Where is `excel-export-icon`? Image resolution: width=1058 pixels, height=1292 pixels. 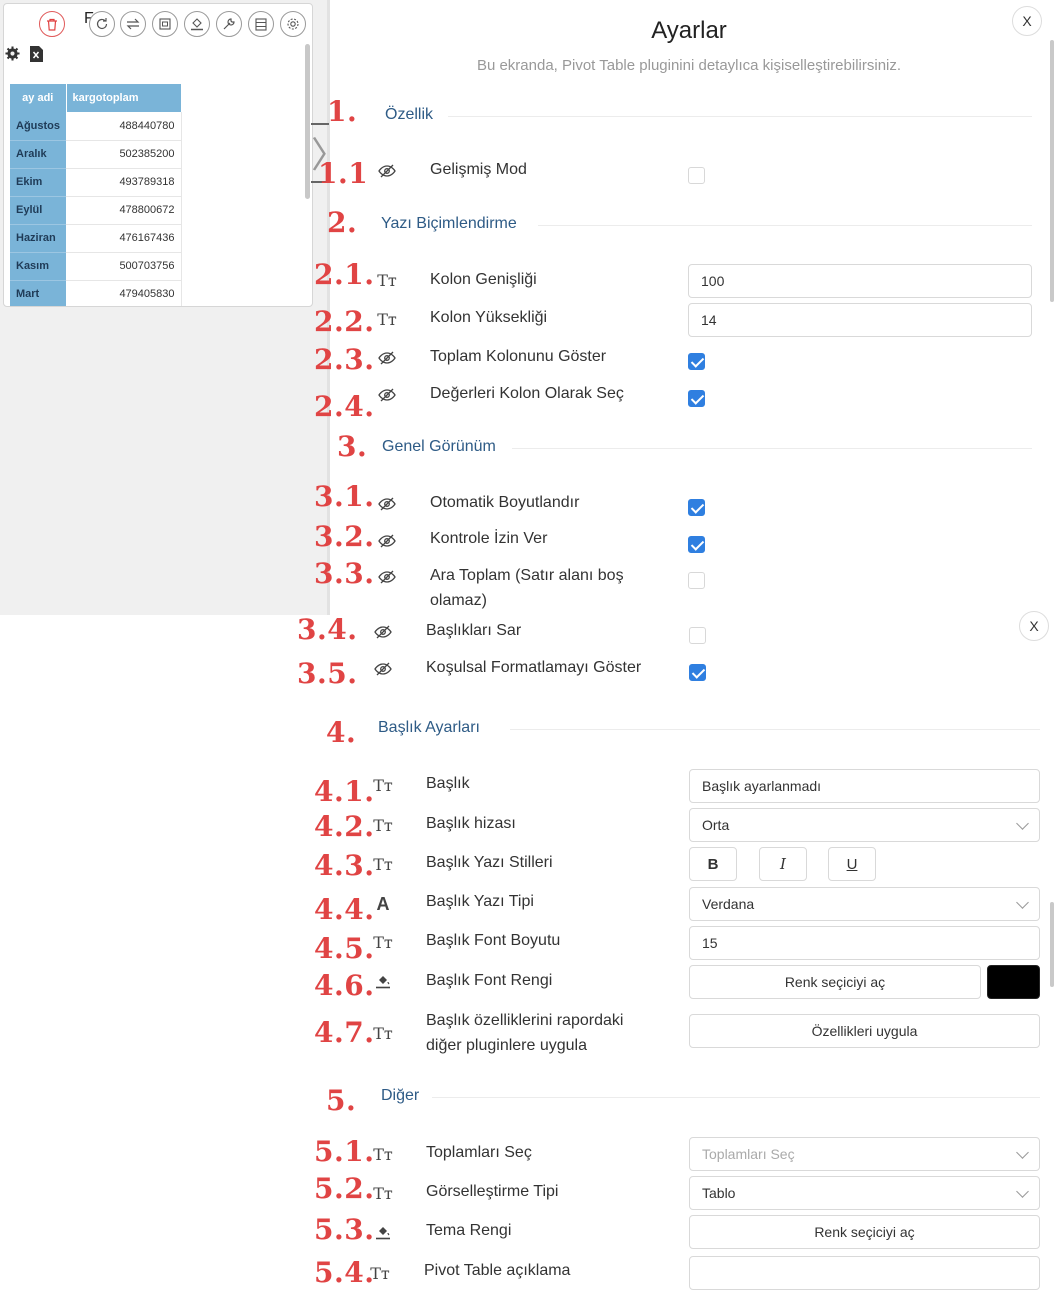
excel-export-icon is located at coordinates (36, 56).